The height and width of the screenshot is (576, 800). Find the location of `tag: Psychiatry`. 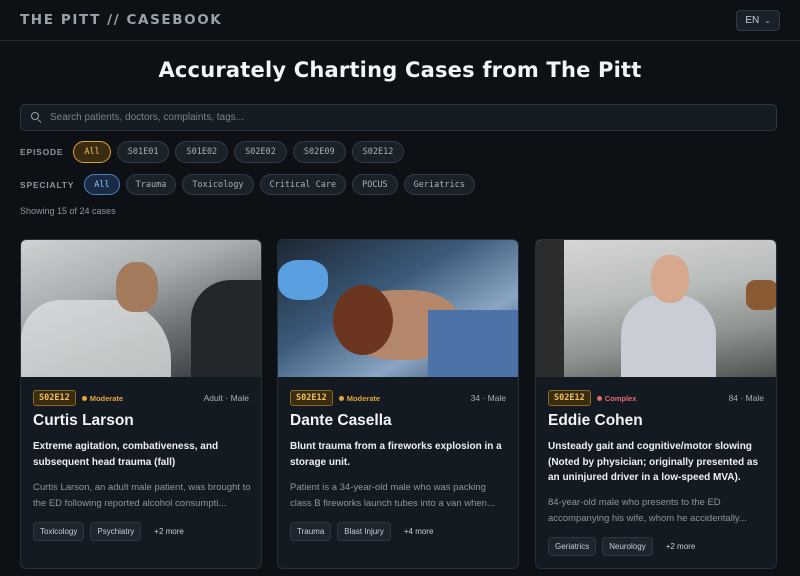

tag: Psychiatry is located at coordinates (116, 531).